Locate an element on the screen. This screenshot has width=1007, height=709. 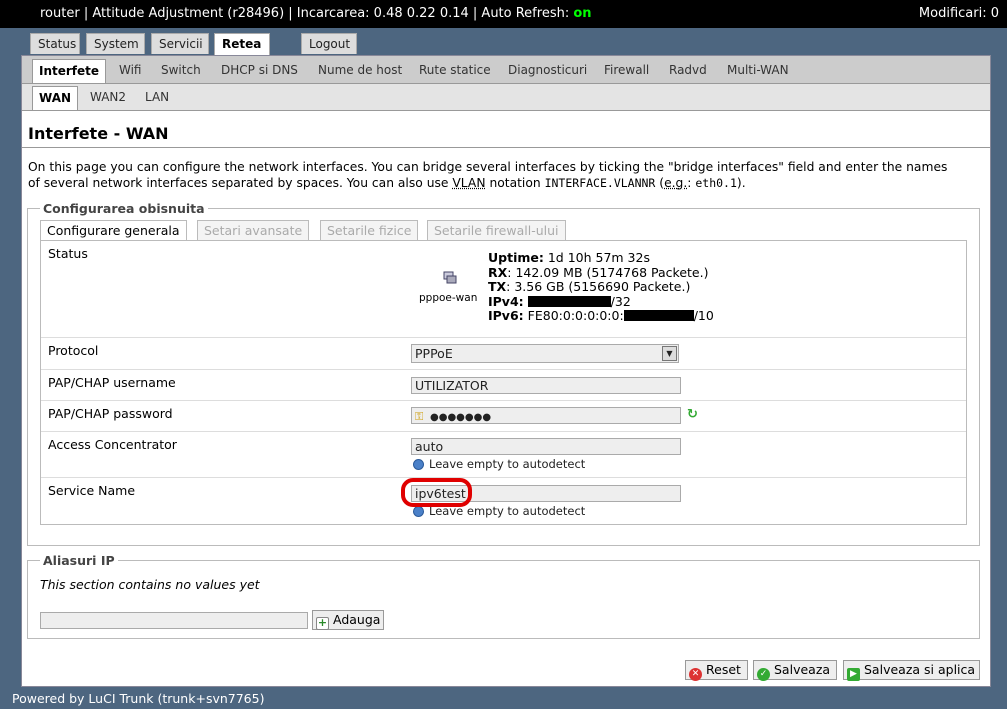
subtab-wan2: WAN2 is located at coordinates (108, 97).